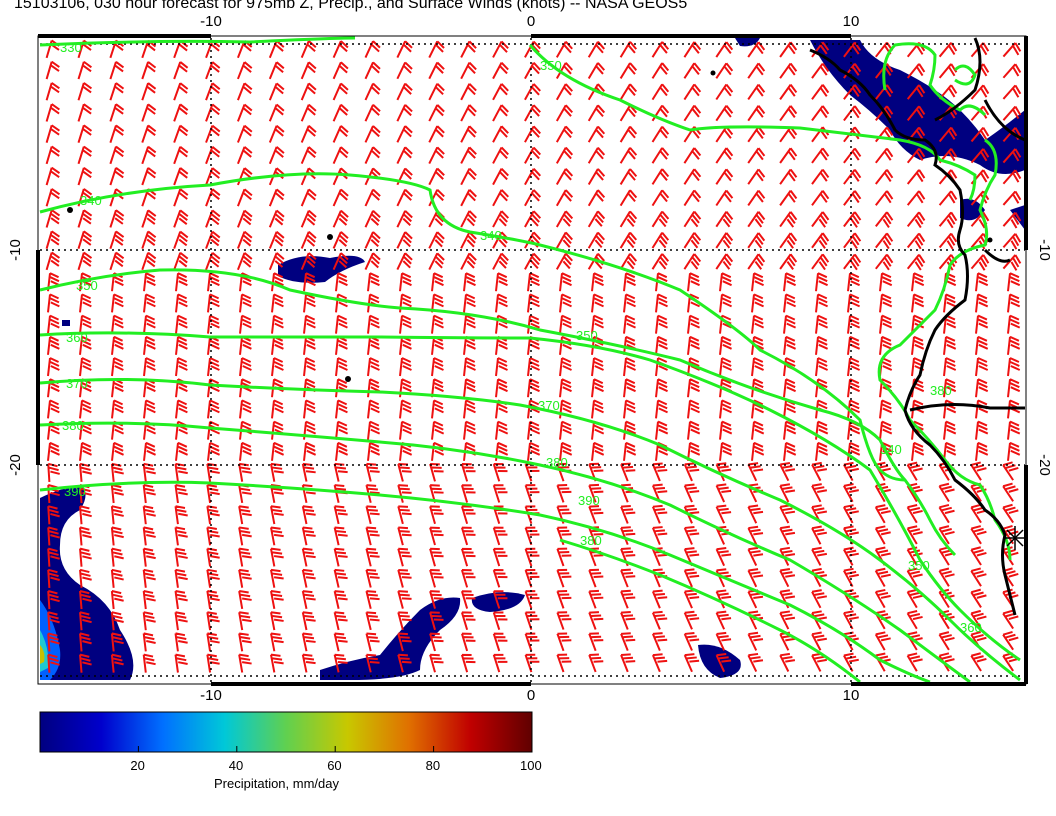 This screenshot has width=1056, height=816. Describe the element at coordinates (15, 465) in the screenshot. I see `latitude-label: -20` at that location.